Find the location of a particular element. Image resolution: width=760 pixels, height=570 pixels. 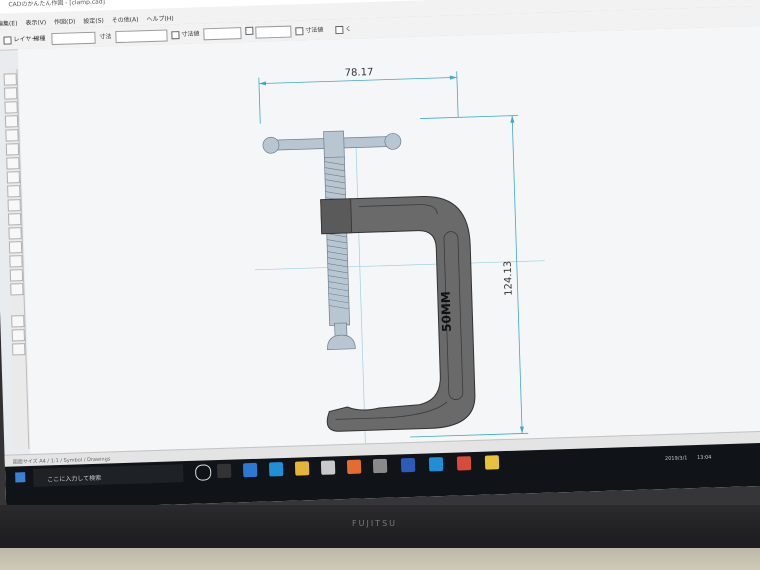

media-player-icon is located at coordinates (354, 467).